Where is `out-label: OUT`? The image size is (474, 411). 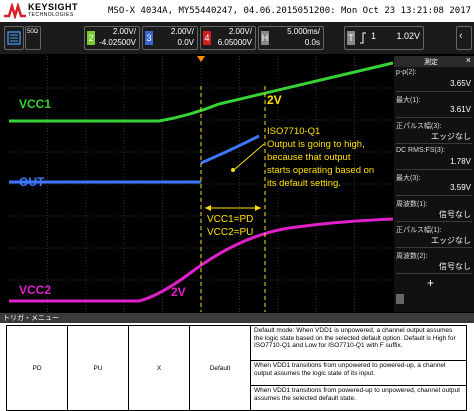
out-label: OUT is located at coordinates (32, 182).